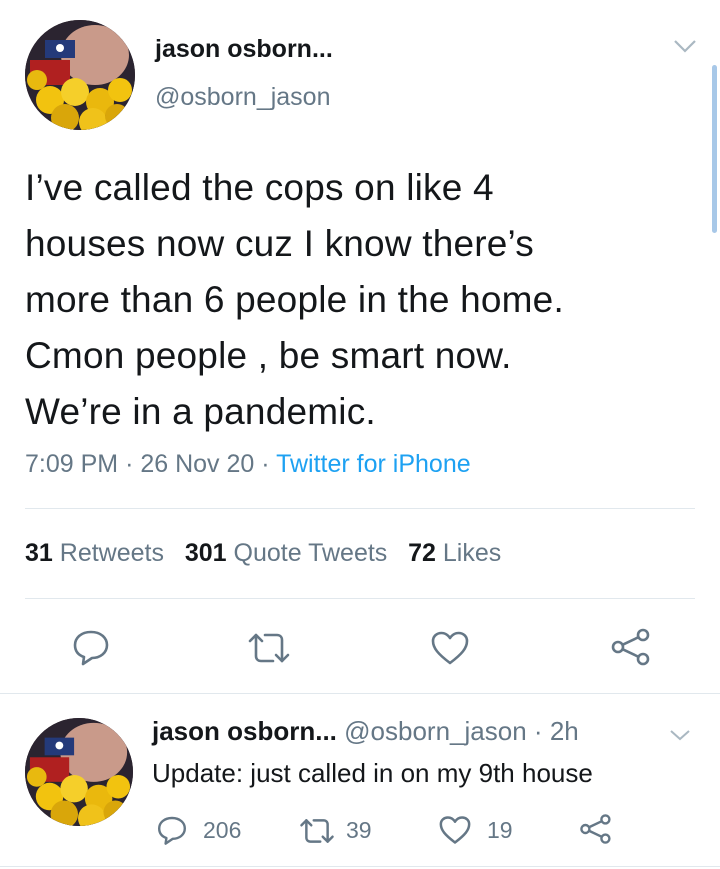  What do you see at coordinates (268, 355) in the screenshot?
I see `tweet-text-line: Cmon people , be smart now.` at bounding box center [268, 355].